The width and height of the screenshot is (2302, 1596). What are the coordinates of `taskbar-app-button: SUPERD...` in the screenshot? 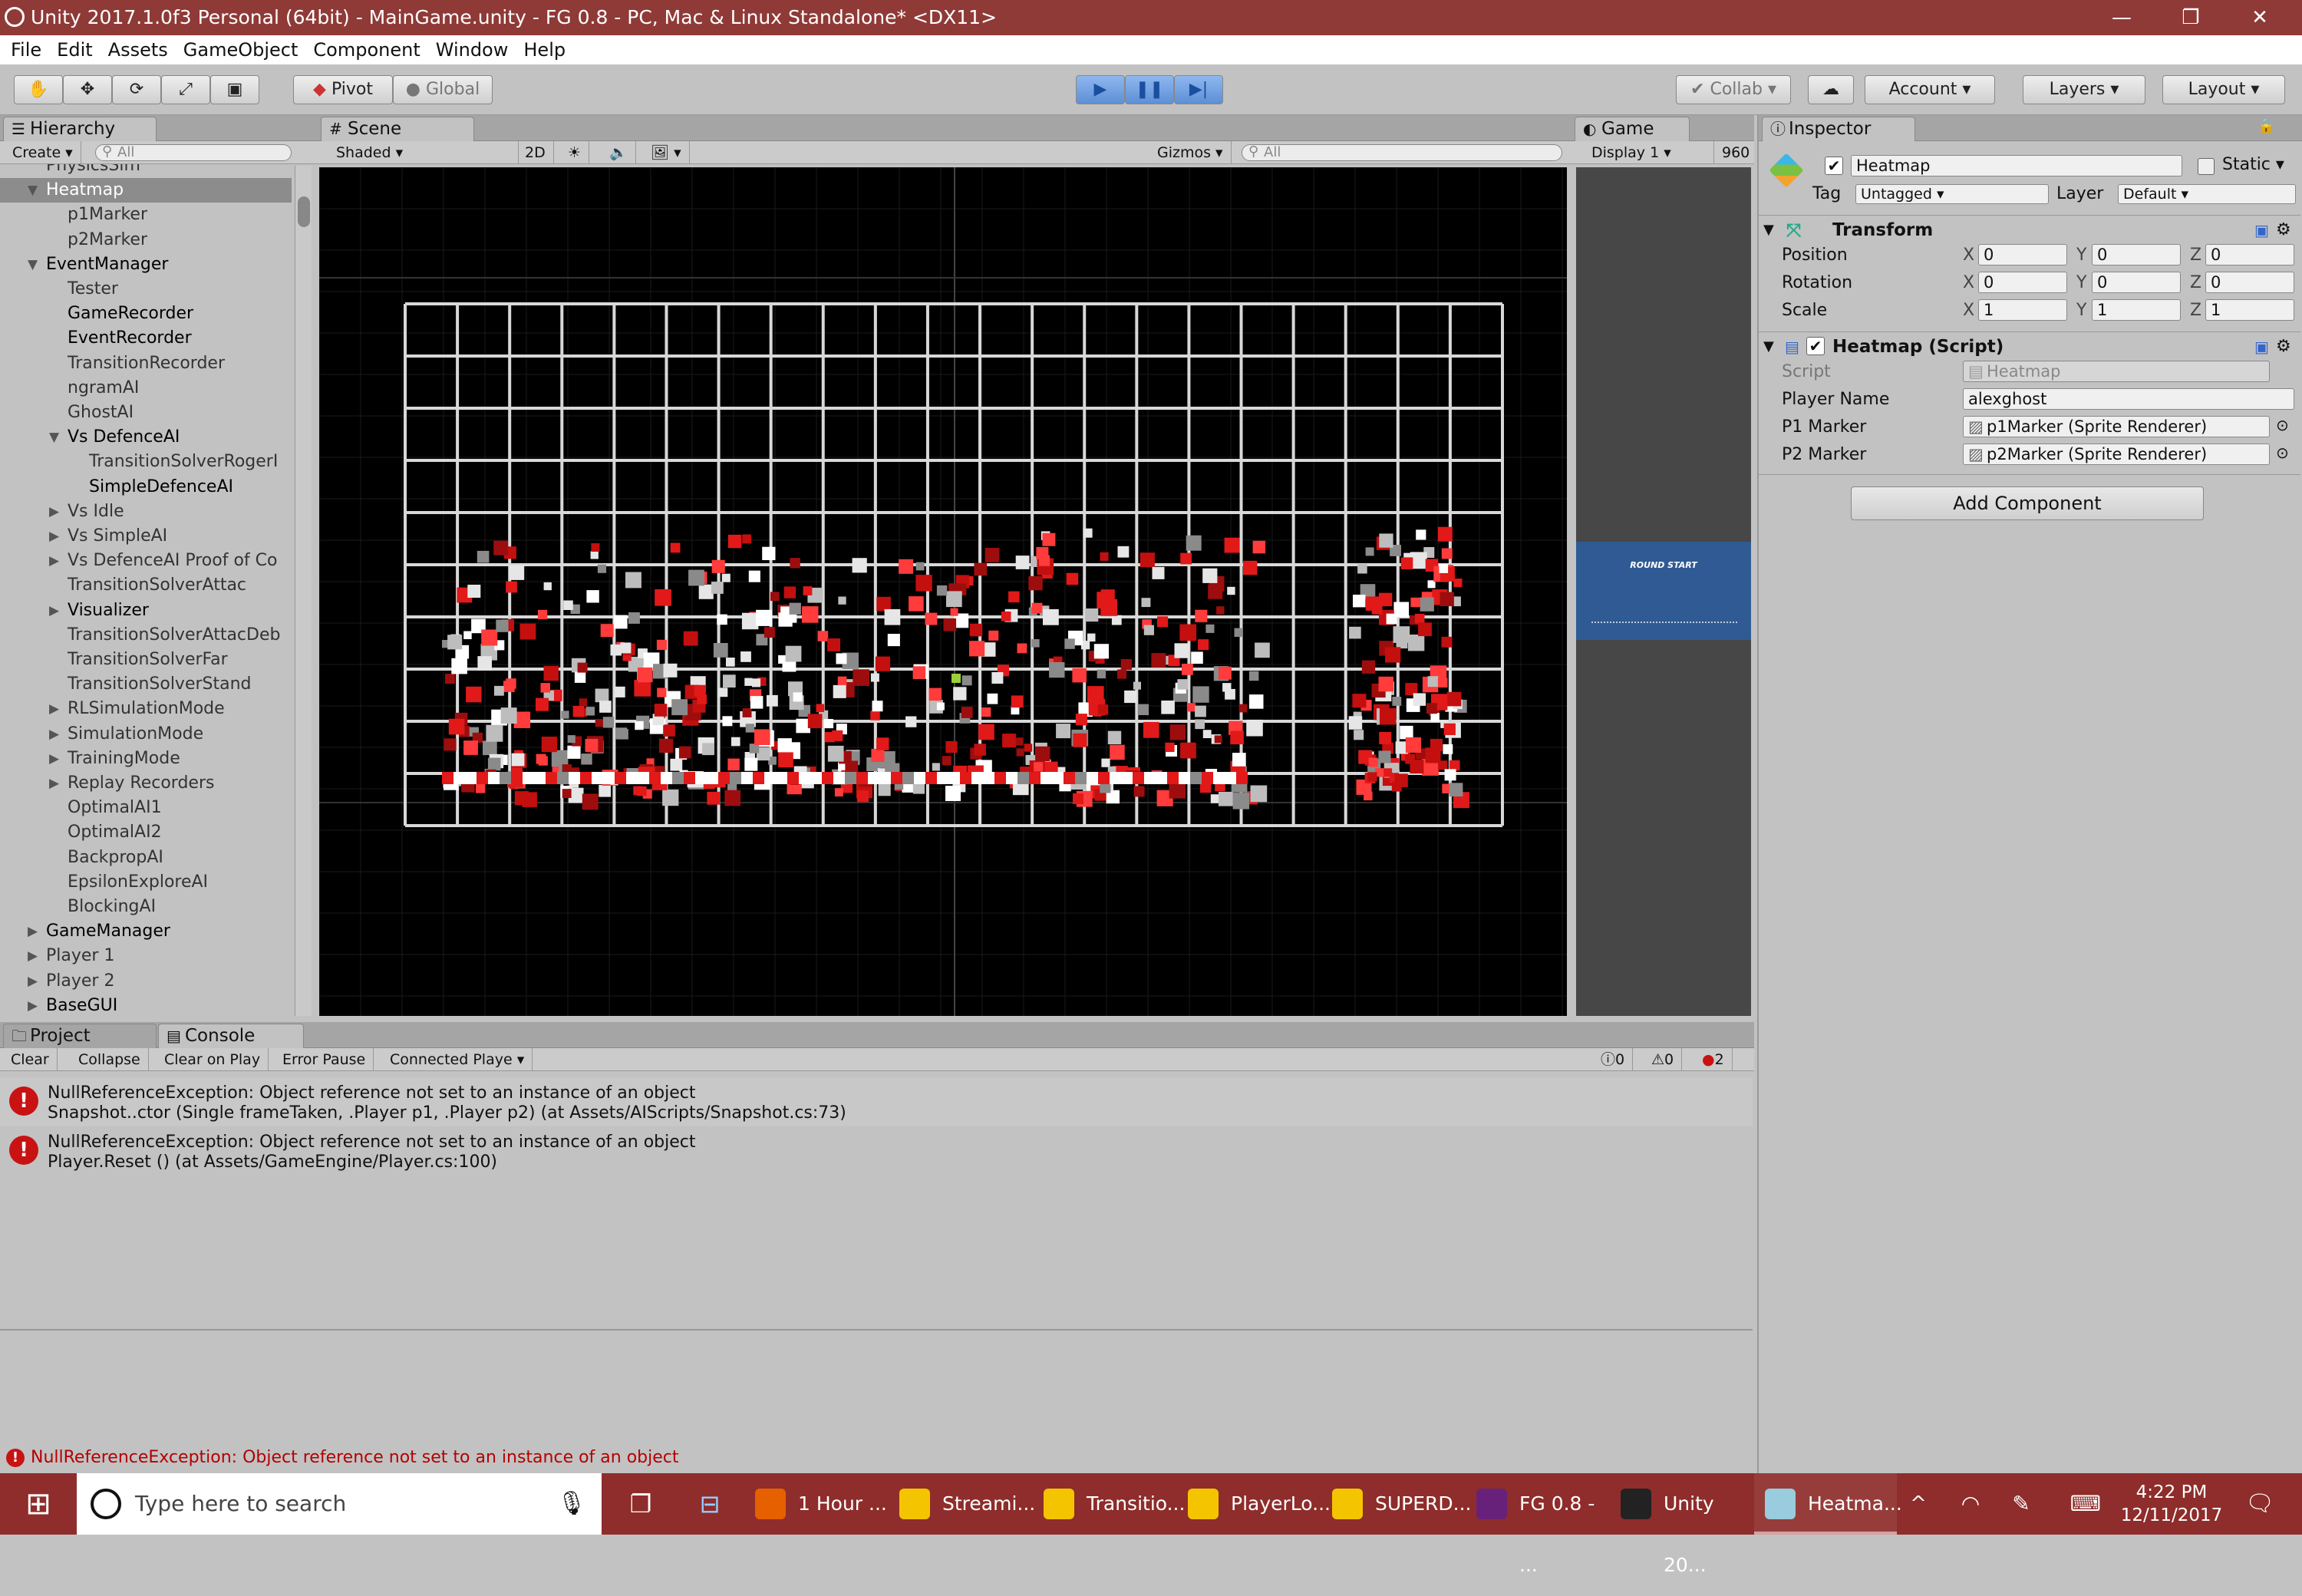 It's located at (1396, 1504).